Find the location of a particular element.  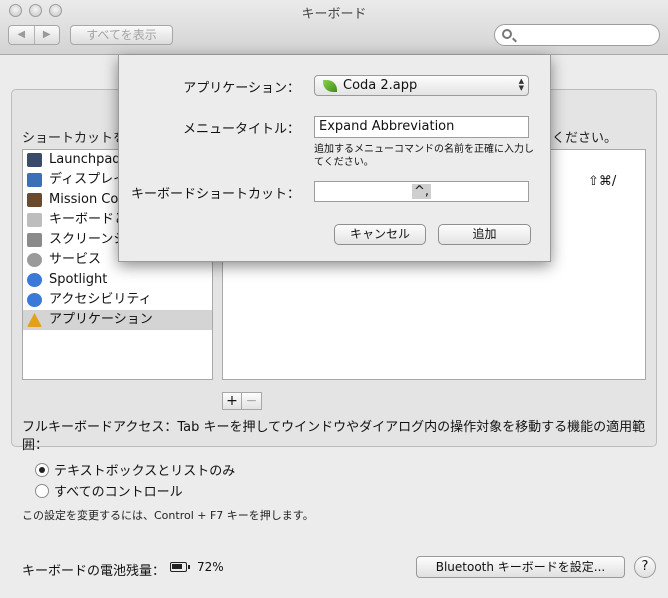

battery-label: キーボードの電池残量： is located at coordinates (94, 571).